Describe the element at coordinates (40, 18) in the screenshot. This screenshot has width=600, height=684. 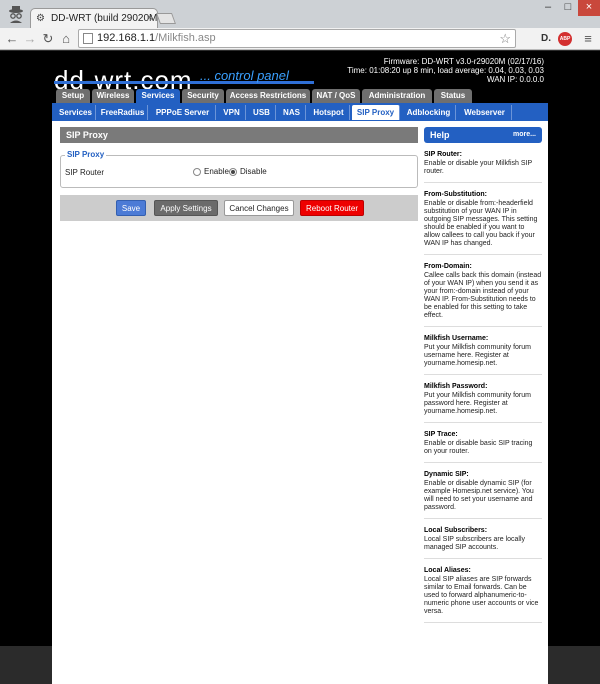
I see `page-favicon-icon: ⚙` at that location.